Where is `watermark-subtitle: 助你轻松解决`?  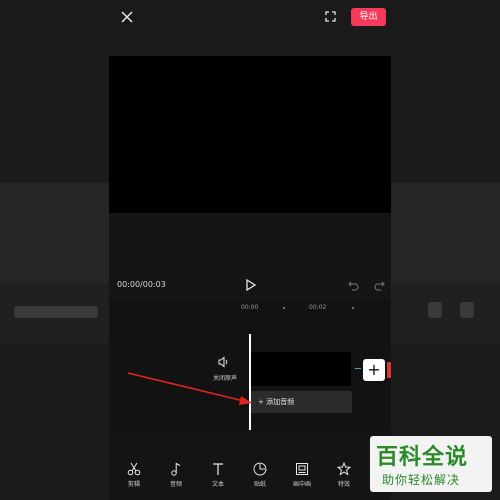 watermark-subtitle: 助你轻松解决 is located at coordinates (421, 480).